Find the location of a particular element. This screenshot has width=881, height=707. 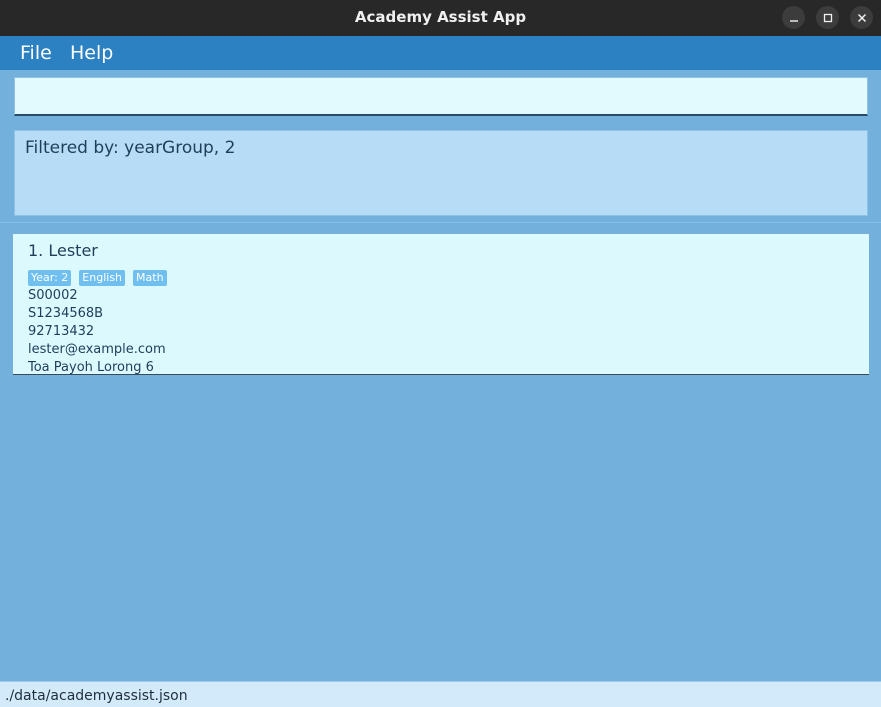

minimize-icon is located at coordinates (793, 20).